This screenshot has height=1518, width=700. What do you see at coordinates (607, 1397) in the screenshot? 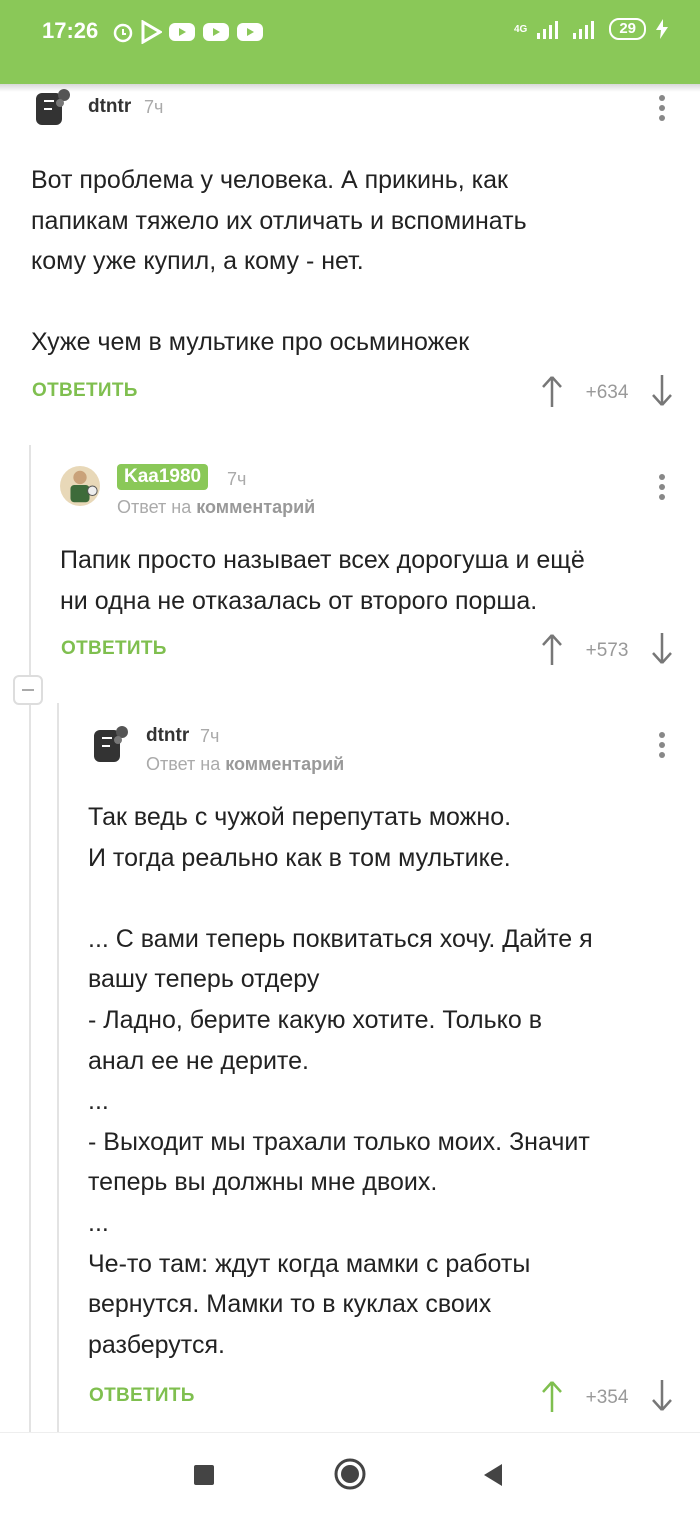
I see `rating: +354` at bounding box center [607, 1397].